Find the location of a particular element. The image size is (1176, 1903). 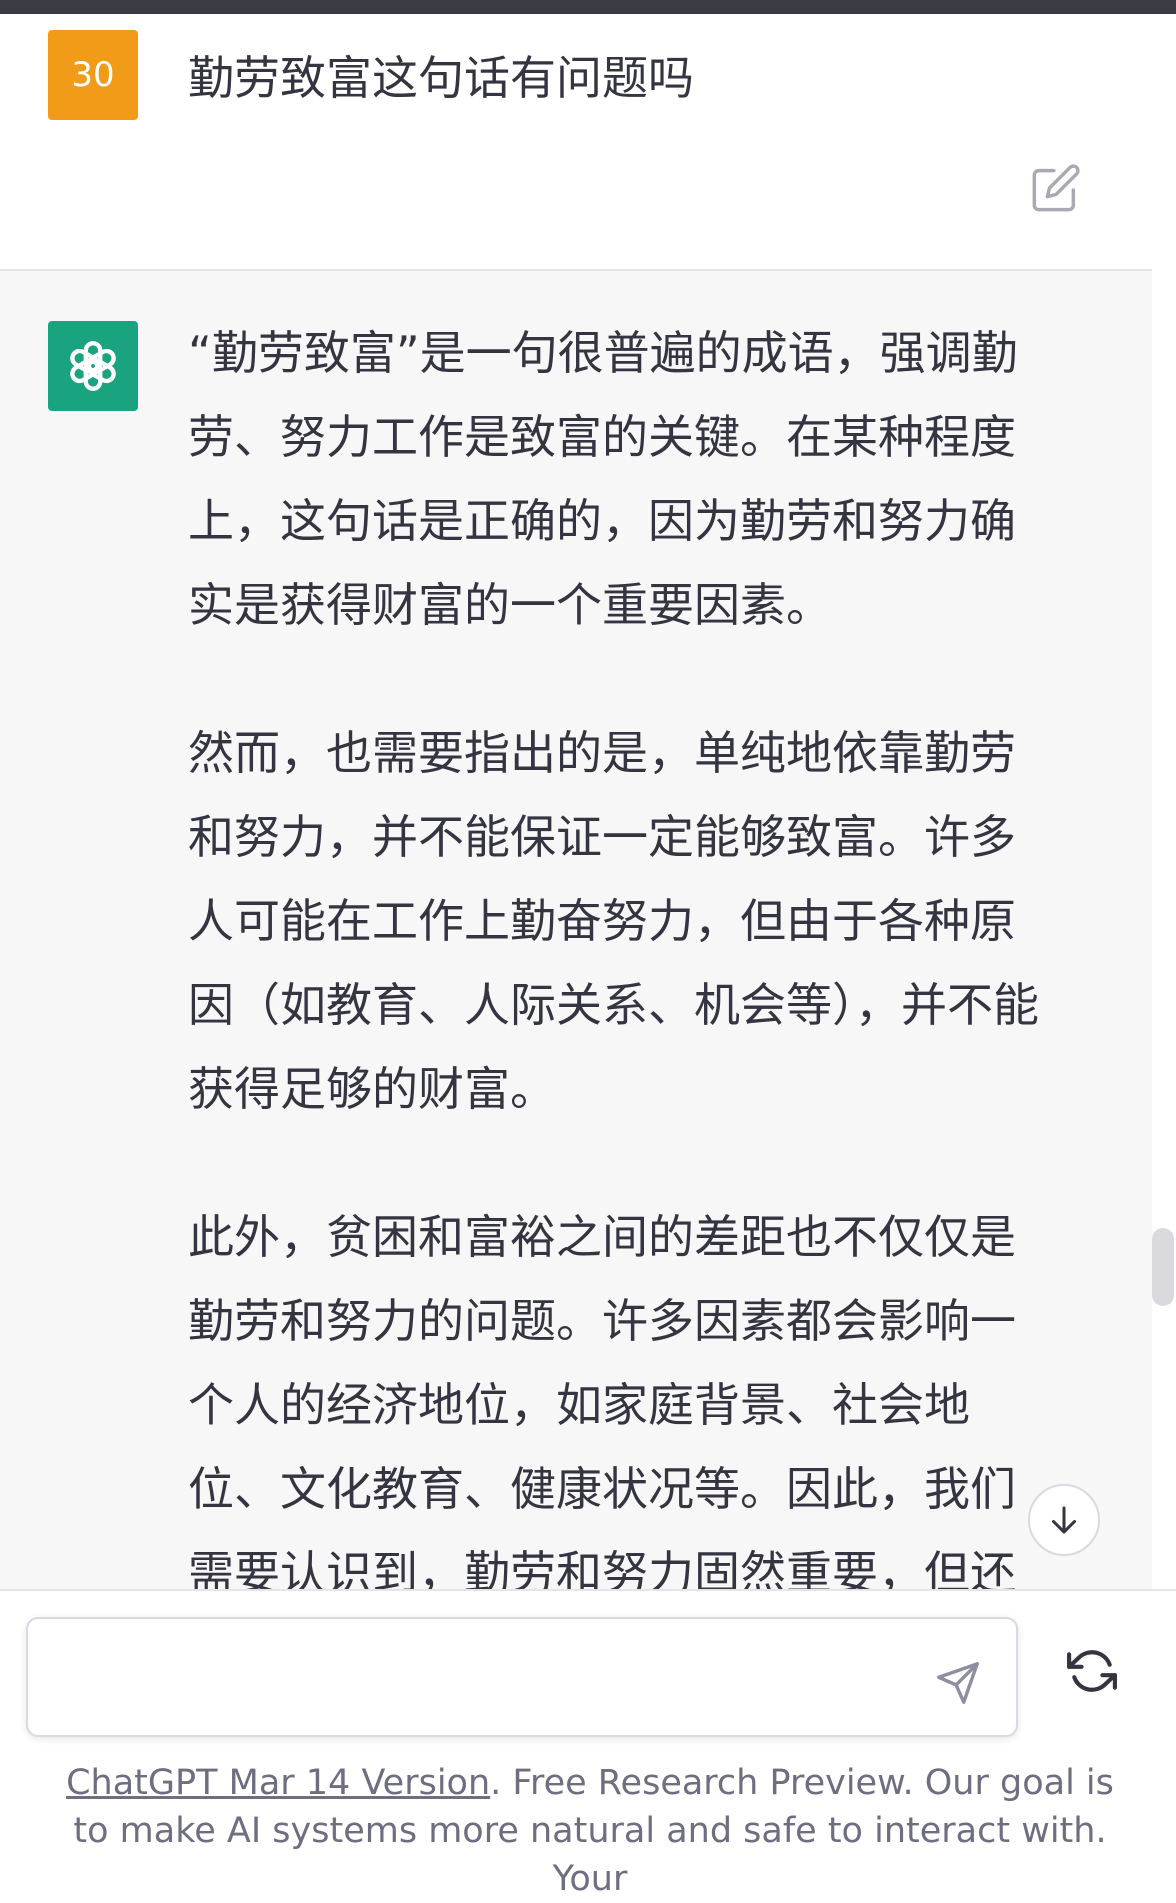

scrollbar-thumb is located at coordinates (1163, 1267).